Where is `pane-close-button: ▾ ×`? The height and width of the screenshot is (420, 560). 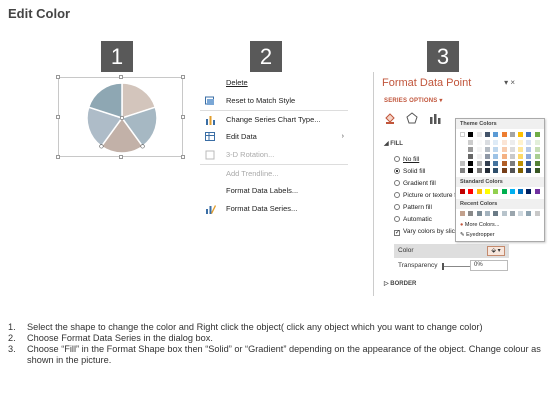 pane-close-button: ▾ × is located at coordinates (509, 82).